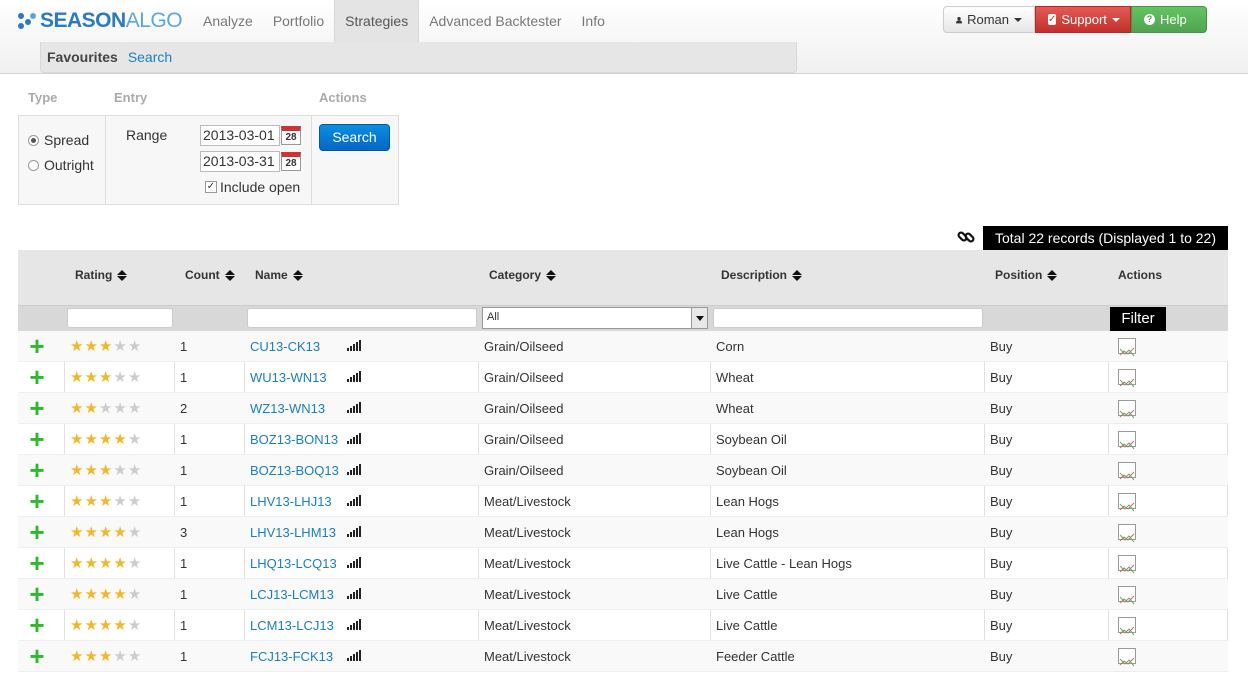 This screenshot has height=680, width=1248. What do you see at coordinates (101, 275) in the screenshot?
I see `header-rating: Rating` at bounding box center [101, 275].